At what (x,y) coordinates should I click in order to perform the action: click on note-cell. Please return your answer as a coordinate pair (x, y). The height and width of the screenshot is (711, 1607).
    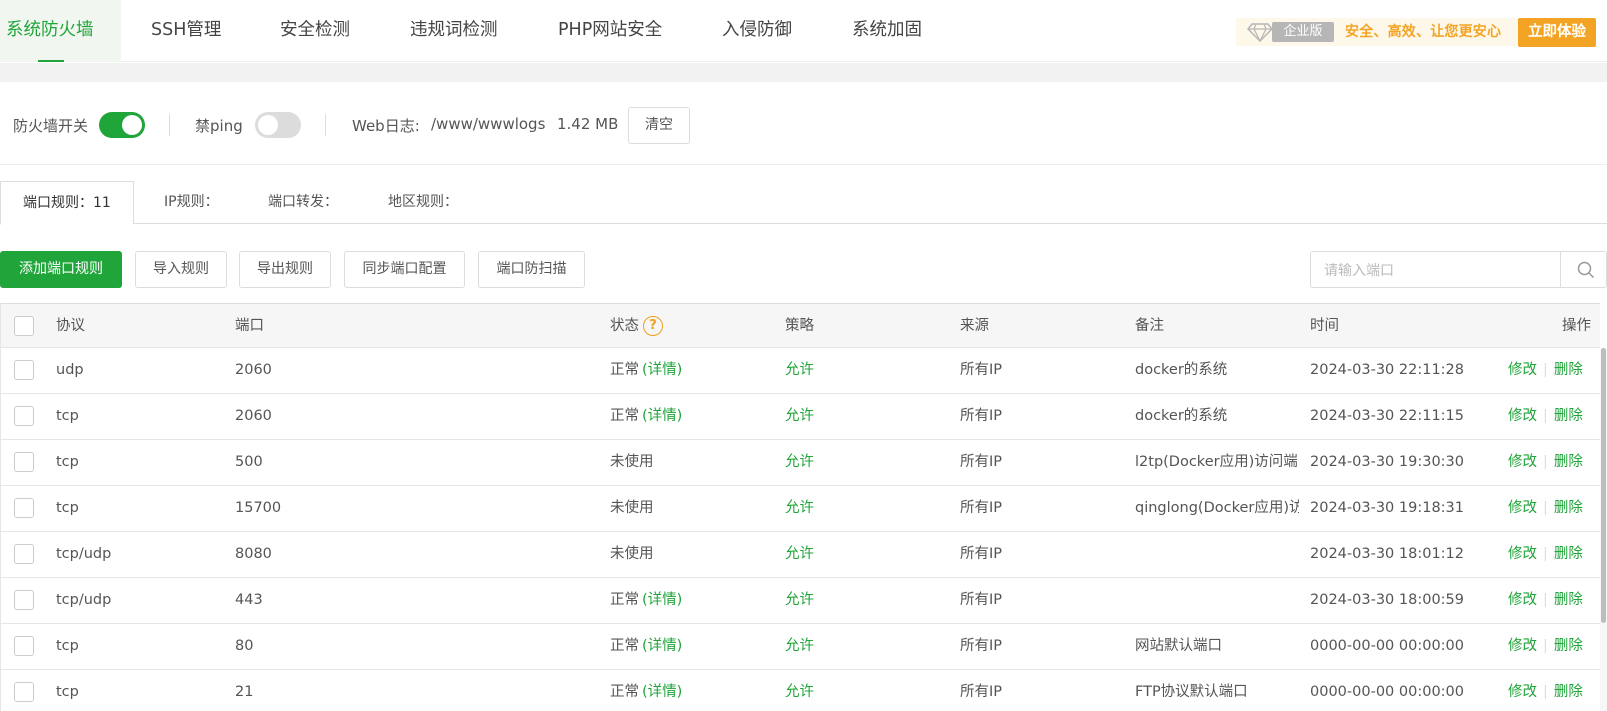
    Looking at the image, I should click on (1217, 600).